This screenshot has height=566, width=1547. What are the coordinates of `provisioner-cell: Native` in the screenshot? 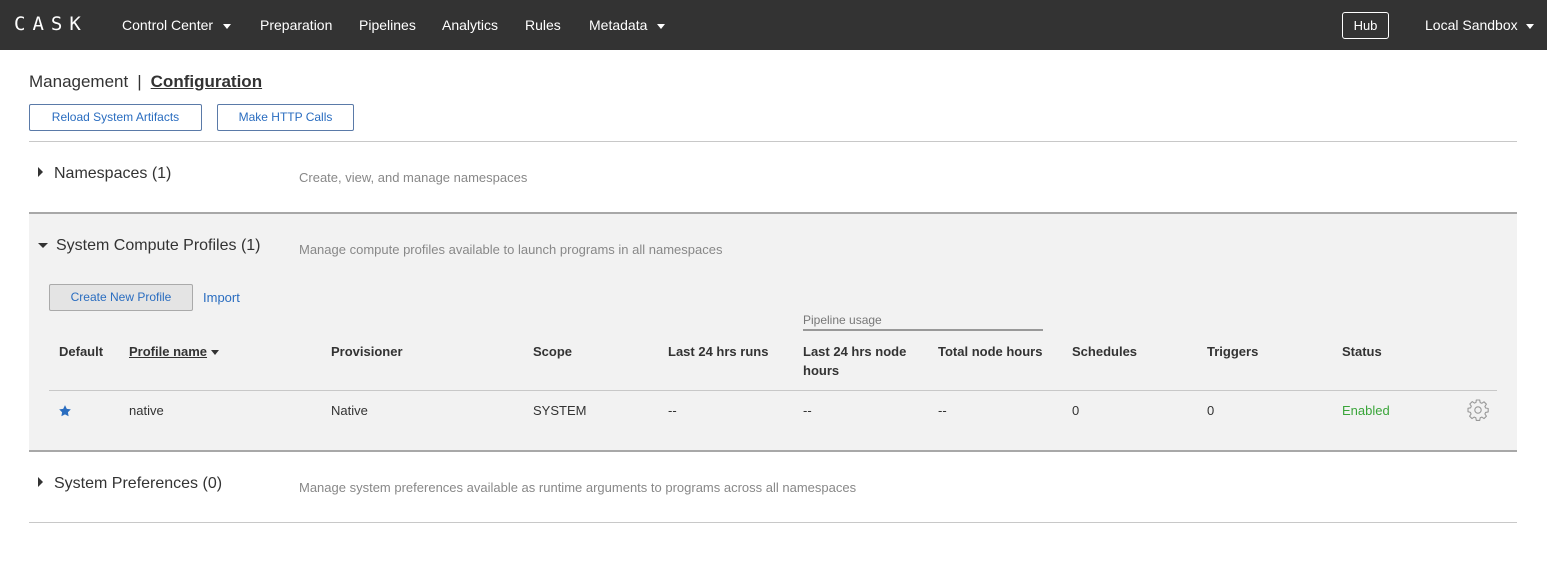 It's located at (349, 410).